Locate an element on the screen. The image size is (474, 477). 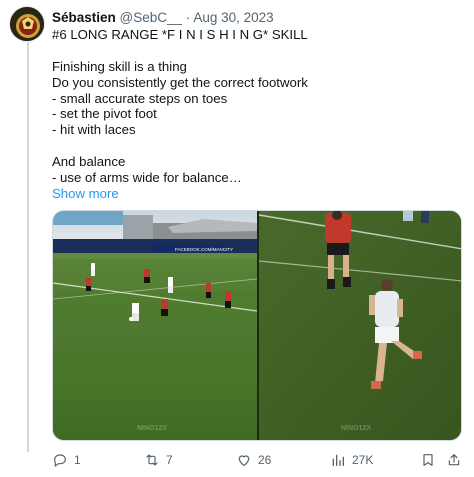
views-count: 27K is located at coordinates (363, 460).